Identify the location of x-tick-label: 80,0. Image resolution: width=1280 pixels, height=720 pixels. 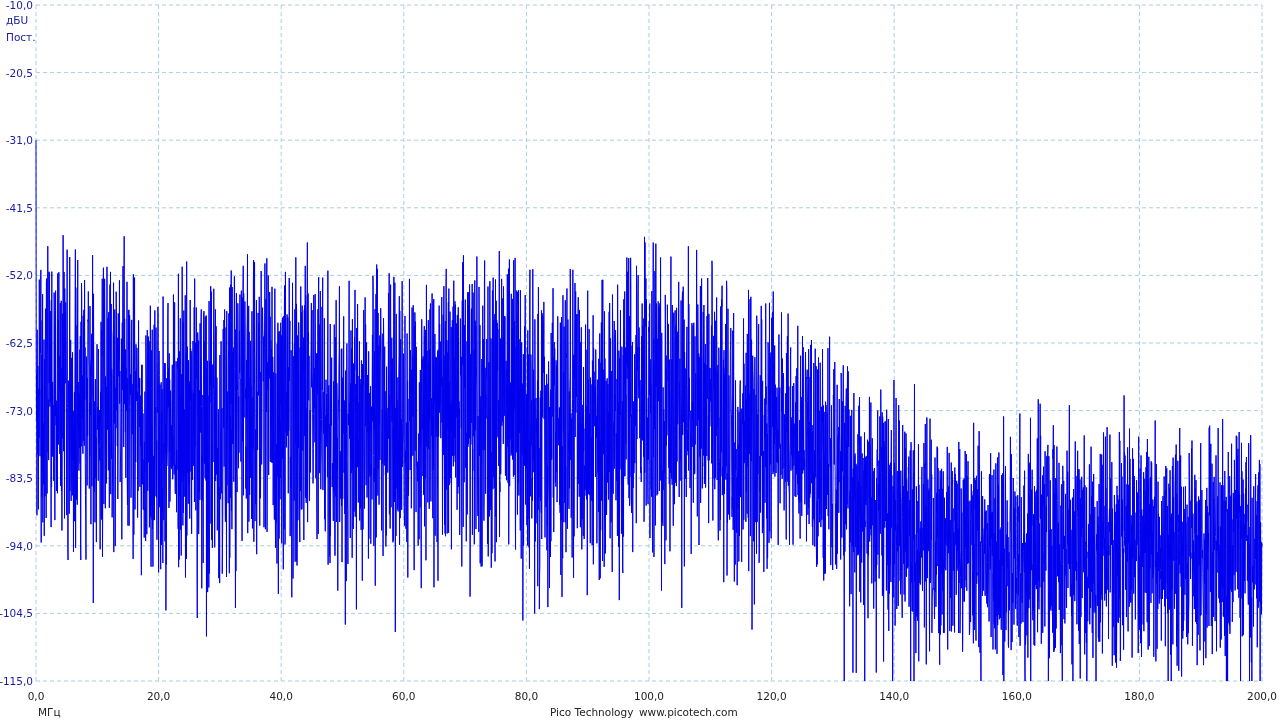
(526, 696).